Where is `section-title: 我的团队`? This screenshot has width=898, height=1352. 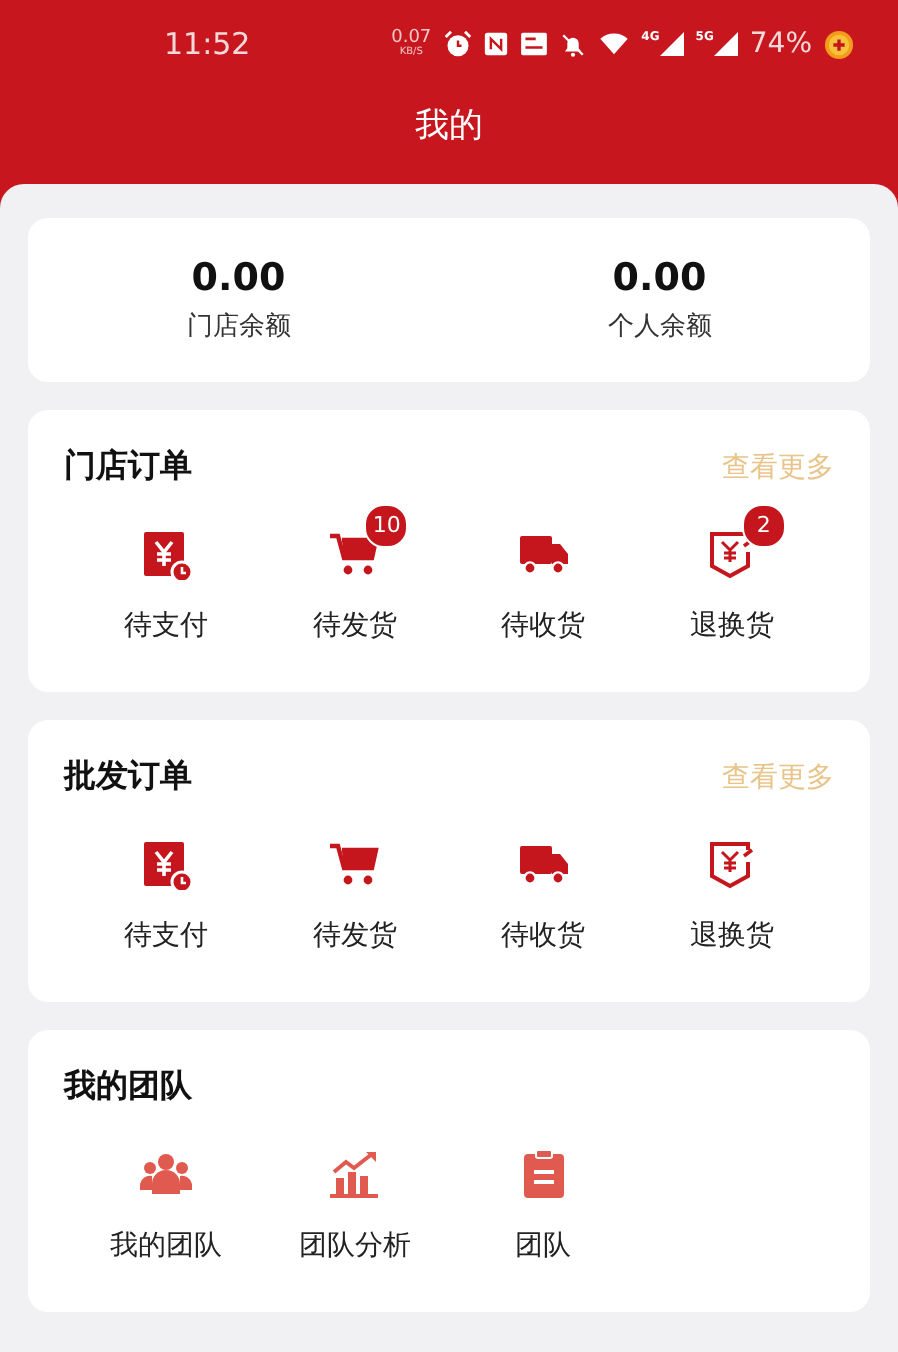
section-title: 我的团队 is located at coordinates (128, 1087).